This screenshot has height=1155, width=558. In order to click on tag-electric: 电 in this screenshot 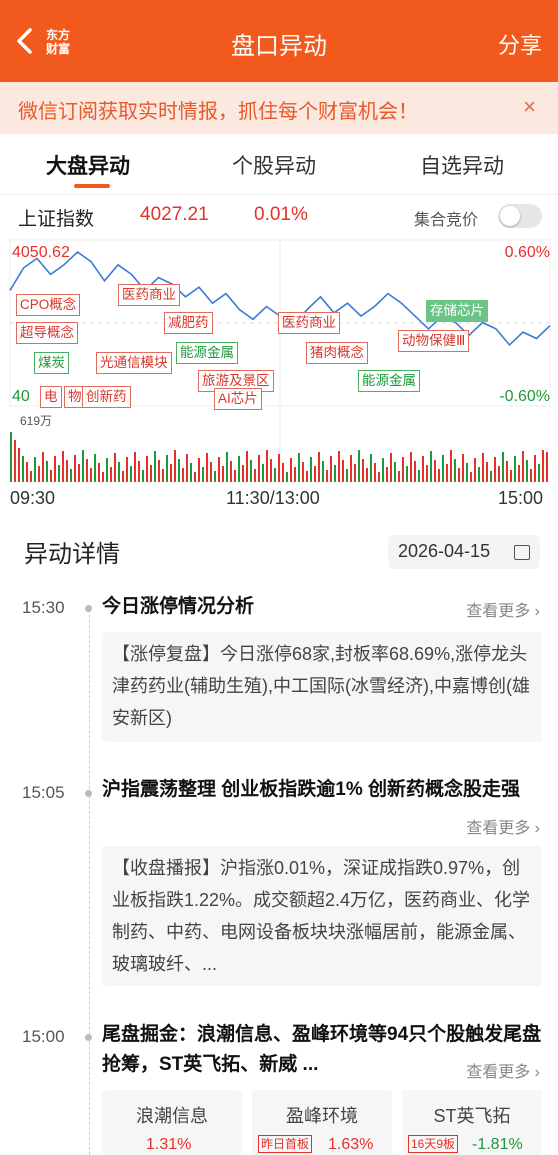, I will do `click(51, 397)`.